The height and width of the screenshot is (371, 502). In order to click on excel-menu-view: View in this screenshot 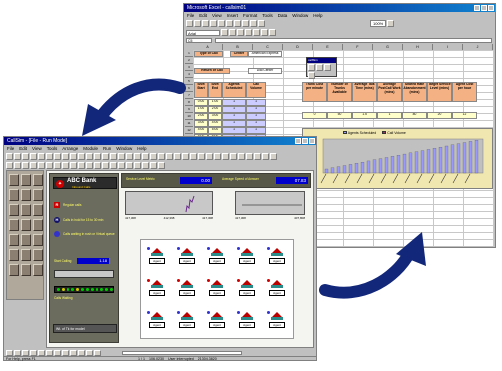, I will do `click(217, 15)`.